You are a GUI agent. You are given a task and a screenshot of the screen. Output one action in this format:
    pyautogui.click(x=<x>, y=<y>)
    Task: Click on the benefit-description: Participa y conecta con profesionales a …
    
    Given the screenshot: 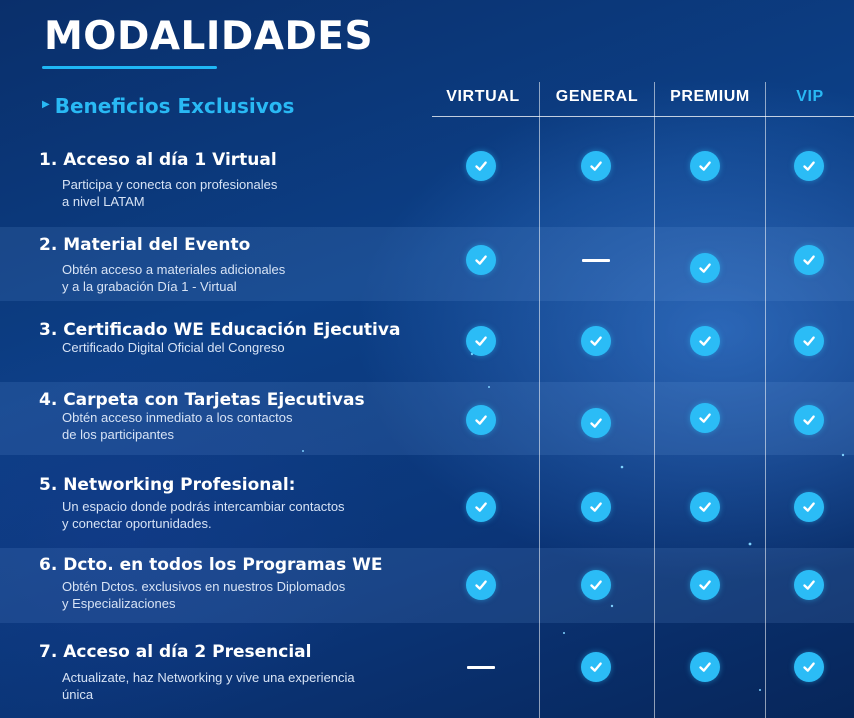 What is the action you would take?
    pyautogui.click(x=170, y=193)
    